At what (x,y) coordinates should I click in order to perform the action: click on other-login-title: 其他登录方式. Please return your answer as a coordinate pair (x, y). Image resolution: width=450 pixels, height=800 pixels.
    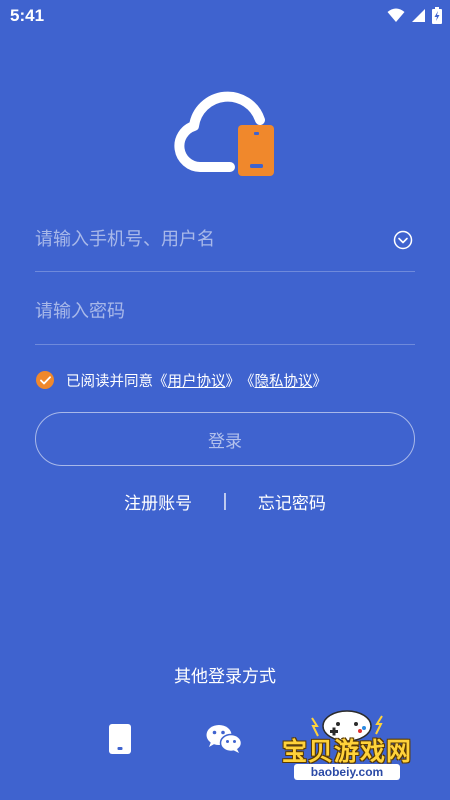
    Looking at the image, I should click on (225, 677).